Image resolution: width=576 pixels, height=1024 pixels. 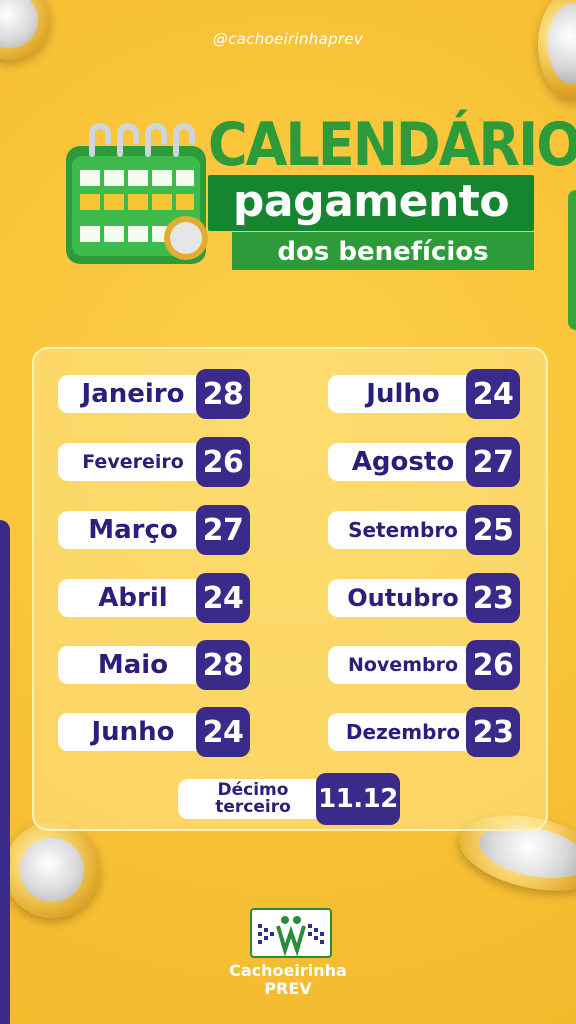 What do you see at coordinates (403, 665) in the screenshot?
I see `month-label: Novembro` at bounding box center [403, 665].